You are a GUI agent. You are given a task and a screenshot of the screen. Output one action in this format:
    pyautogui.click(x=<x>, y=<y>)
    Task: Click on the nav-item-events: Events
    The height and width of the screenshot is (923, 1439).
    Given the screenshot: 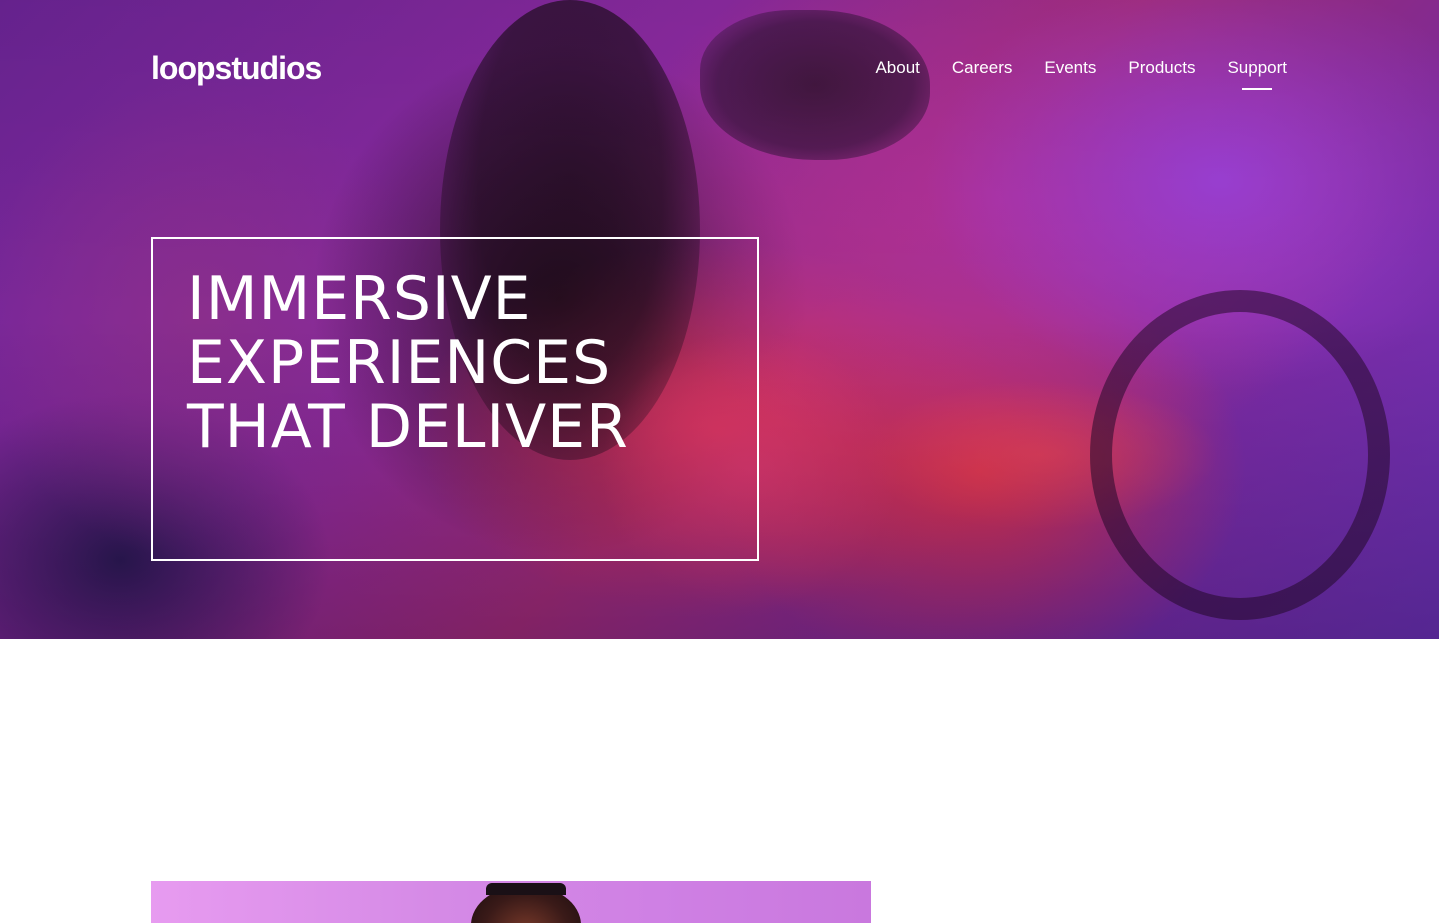 What is the action you would take?
    pyautogui.click(x=1070, y=71)
    